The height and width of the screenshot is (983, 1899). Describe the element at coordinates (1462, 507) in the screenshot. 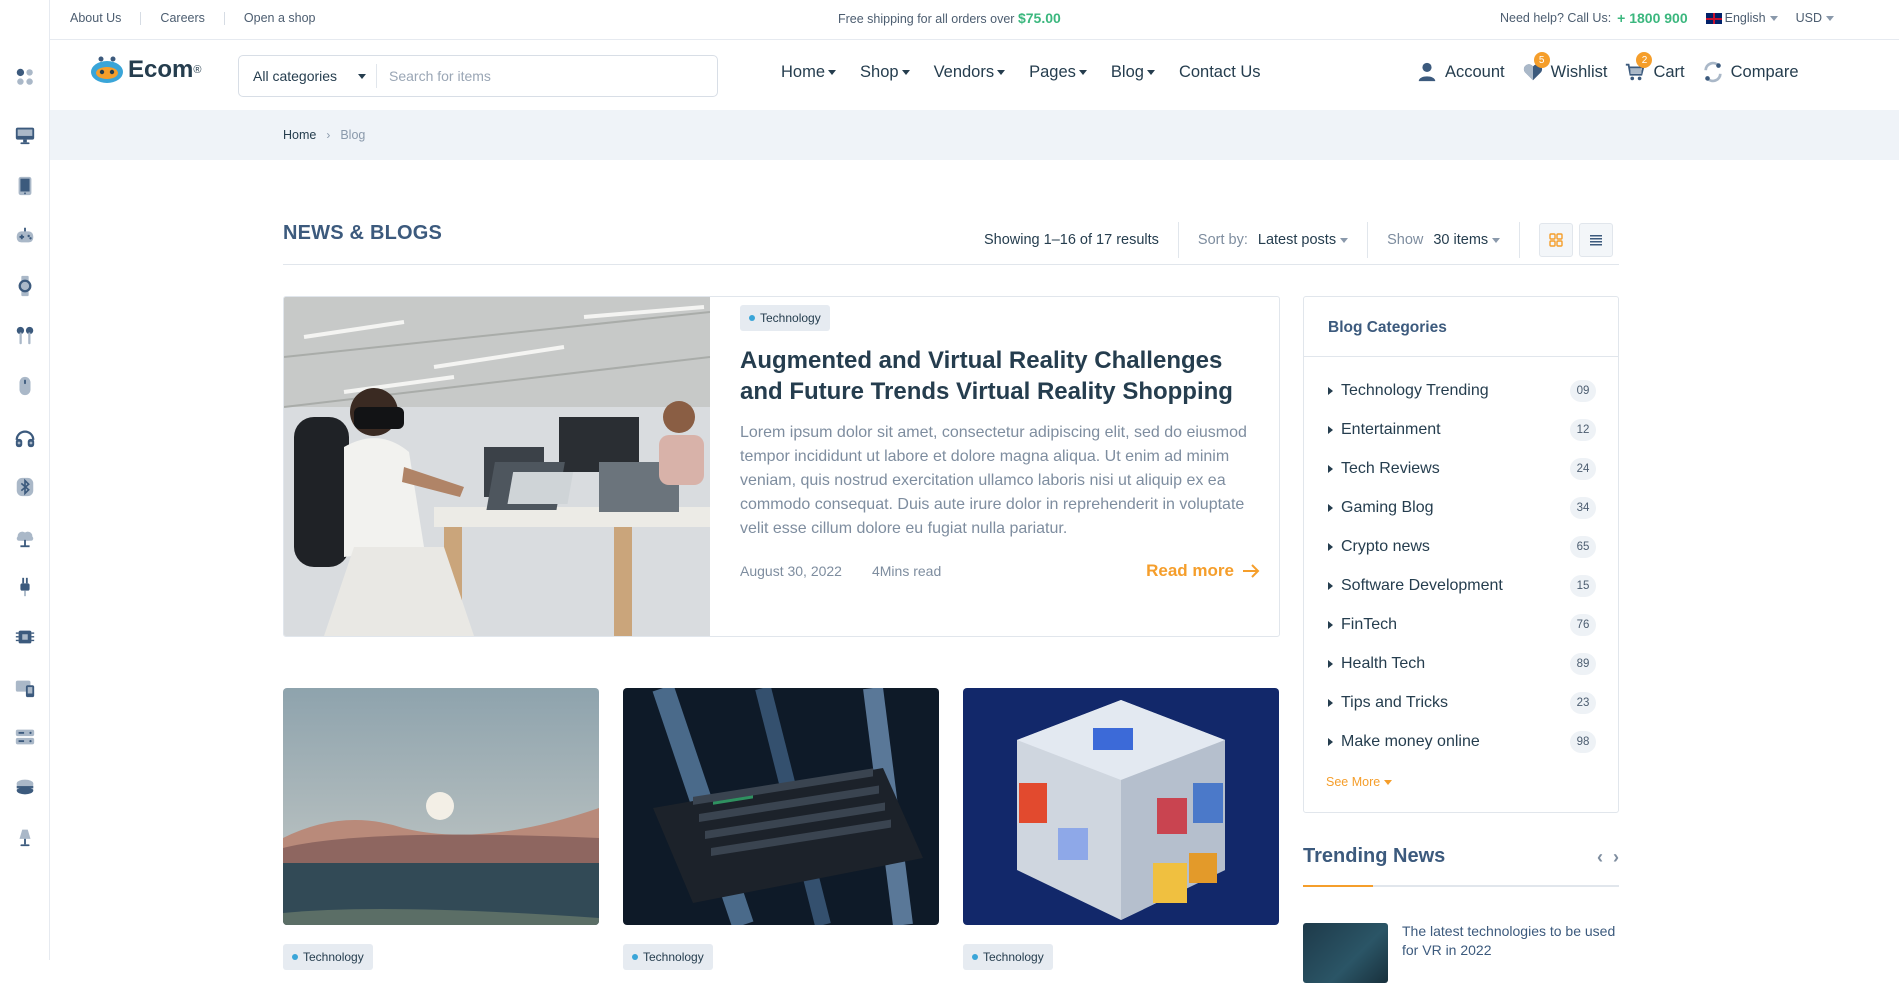

I see `category-item: Gaming Blog 34` at that location.